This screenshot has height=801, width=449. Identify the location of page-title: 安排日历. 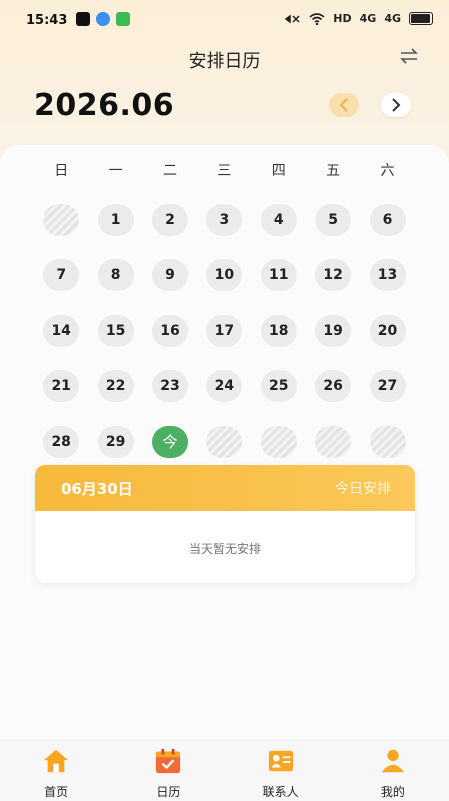
(224, 61).